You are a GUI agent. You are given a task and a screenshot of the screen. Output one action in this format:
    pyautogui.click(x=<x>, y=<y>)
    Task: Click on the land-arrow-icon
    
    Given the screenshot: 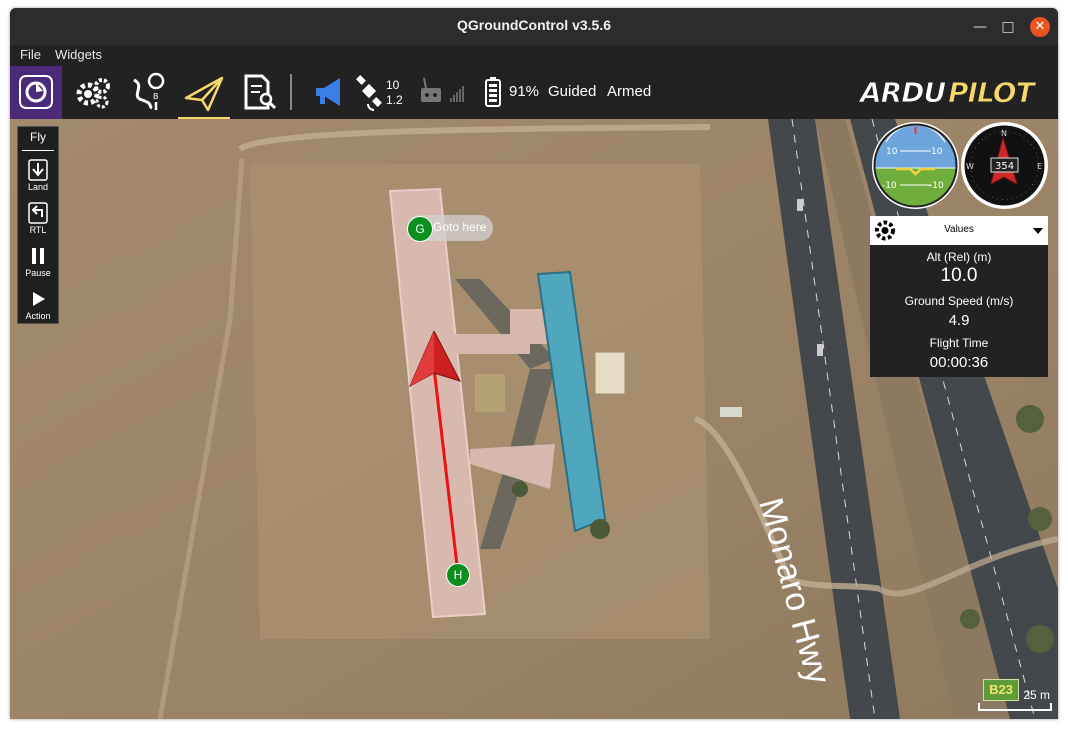 What is the action you would take?
    pyautogui.click(x=38, y=170)
    